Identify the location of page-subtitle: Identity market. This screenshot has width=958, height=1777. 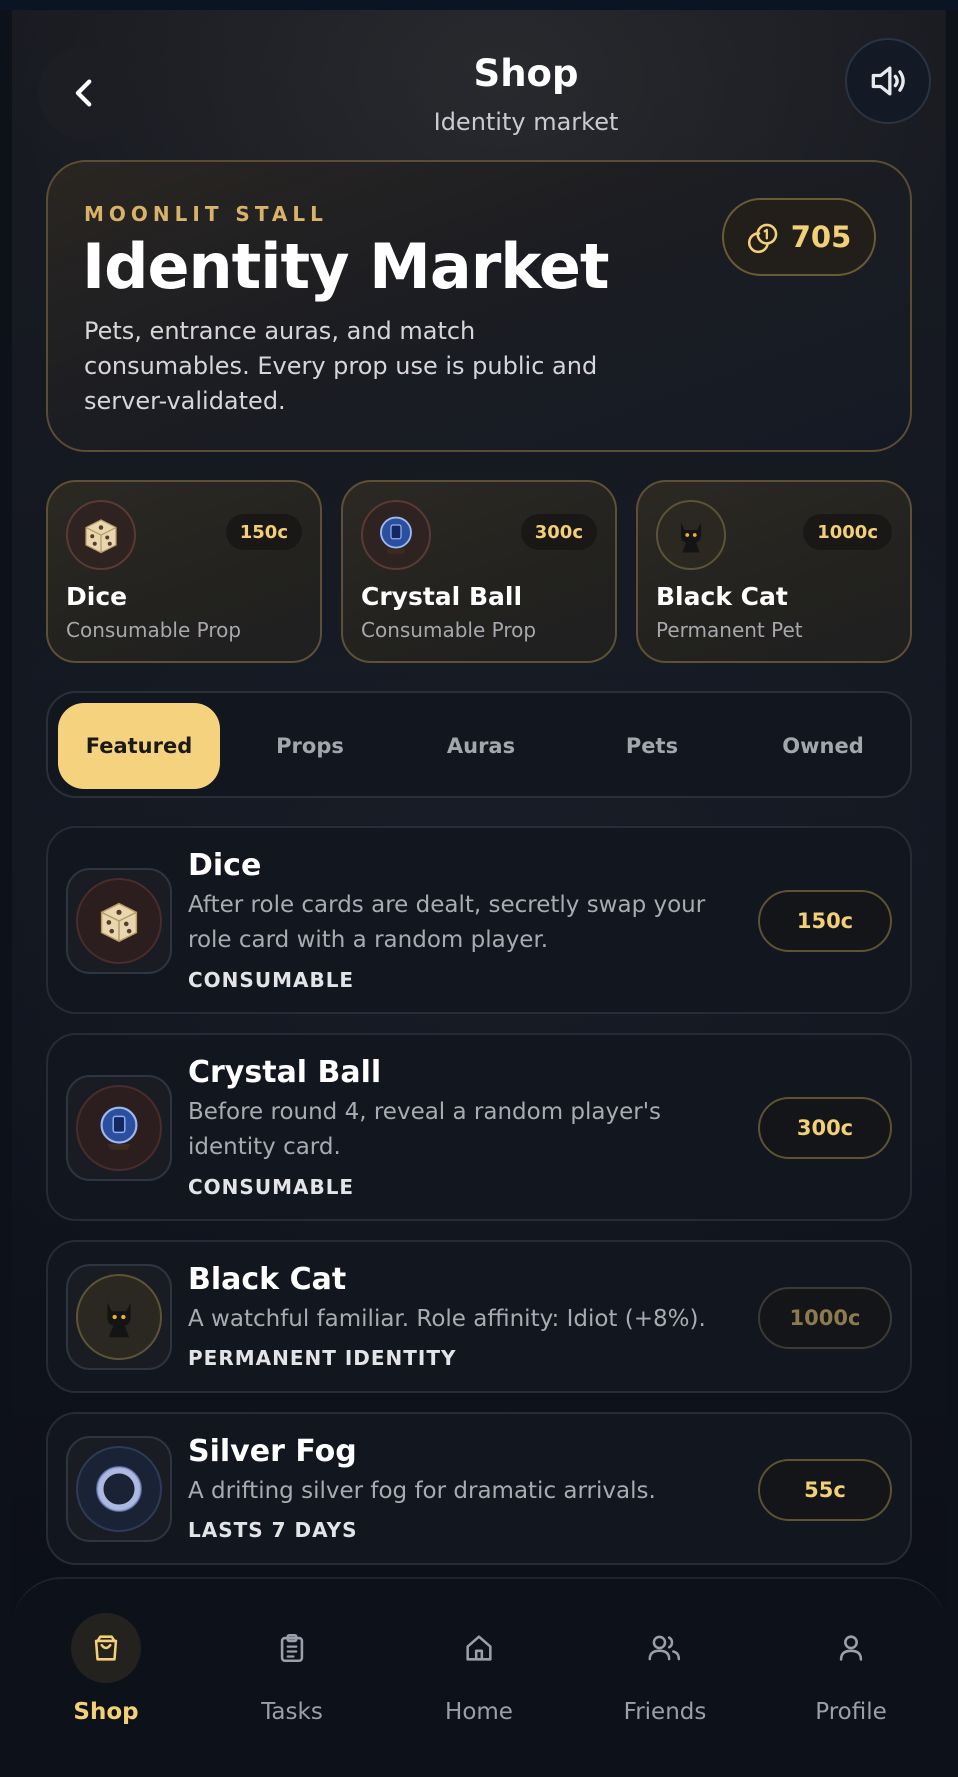
(526, 122).